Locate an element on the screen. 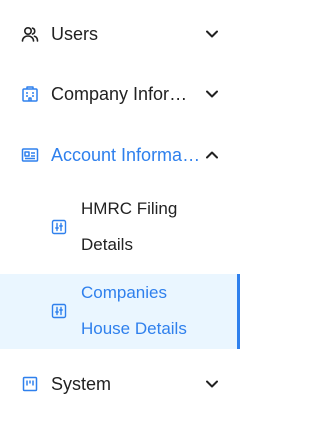  chevron-up-icon is located at coordinates (212, 155).